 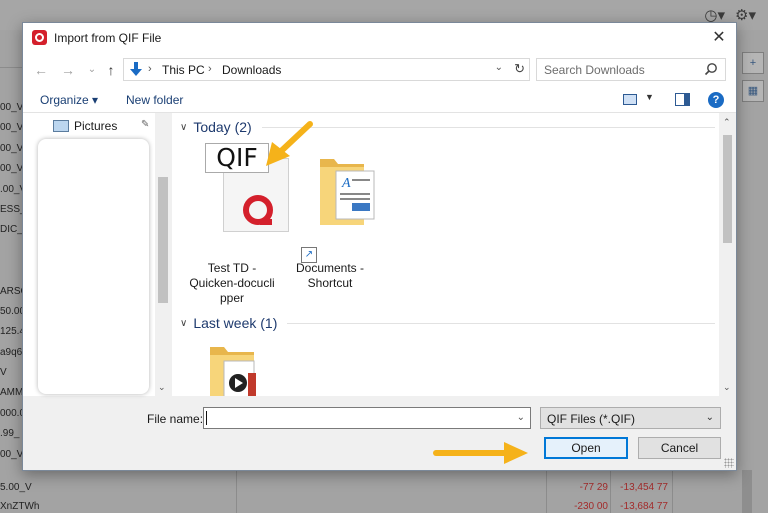 I want to click on file-name-input: ⌄, so click(x=367, y=418).